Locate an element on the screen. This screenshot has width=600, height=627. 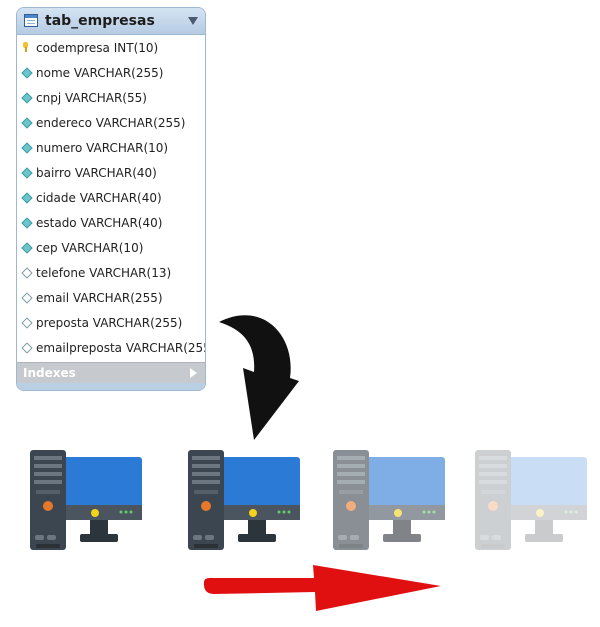
curved-arrow-icon is located at coordinates (259, 377).